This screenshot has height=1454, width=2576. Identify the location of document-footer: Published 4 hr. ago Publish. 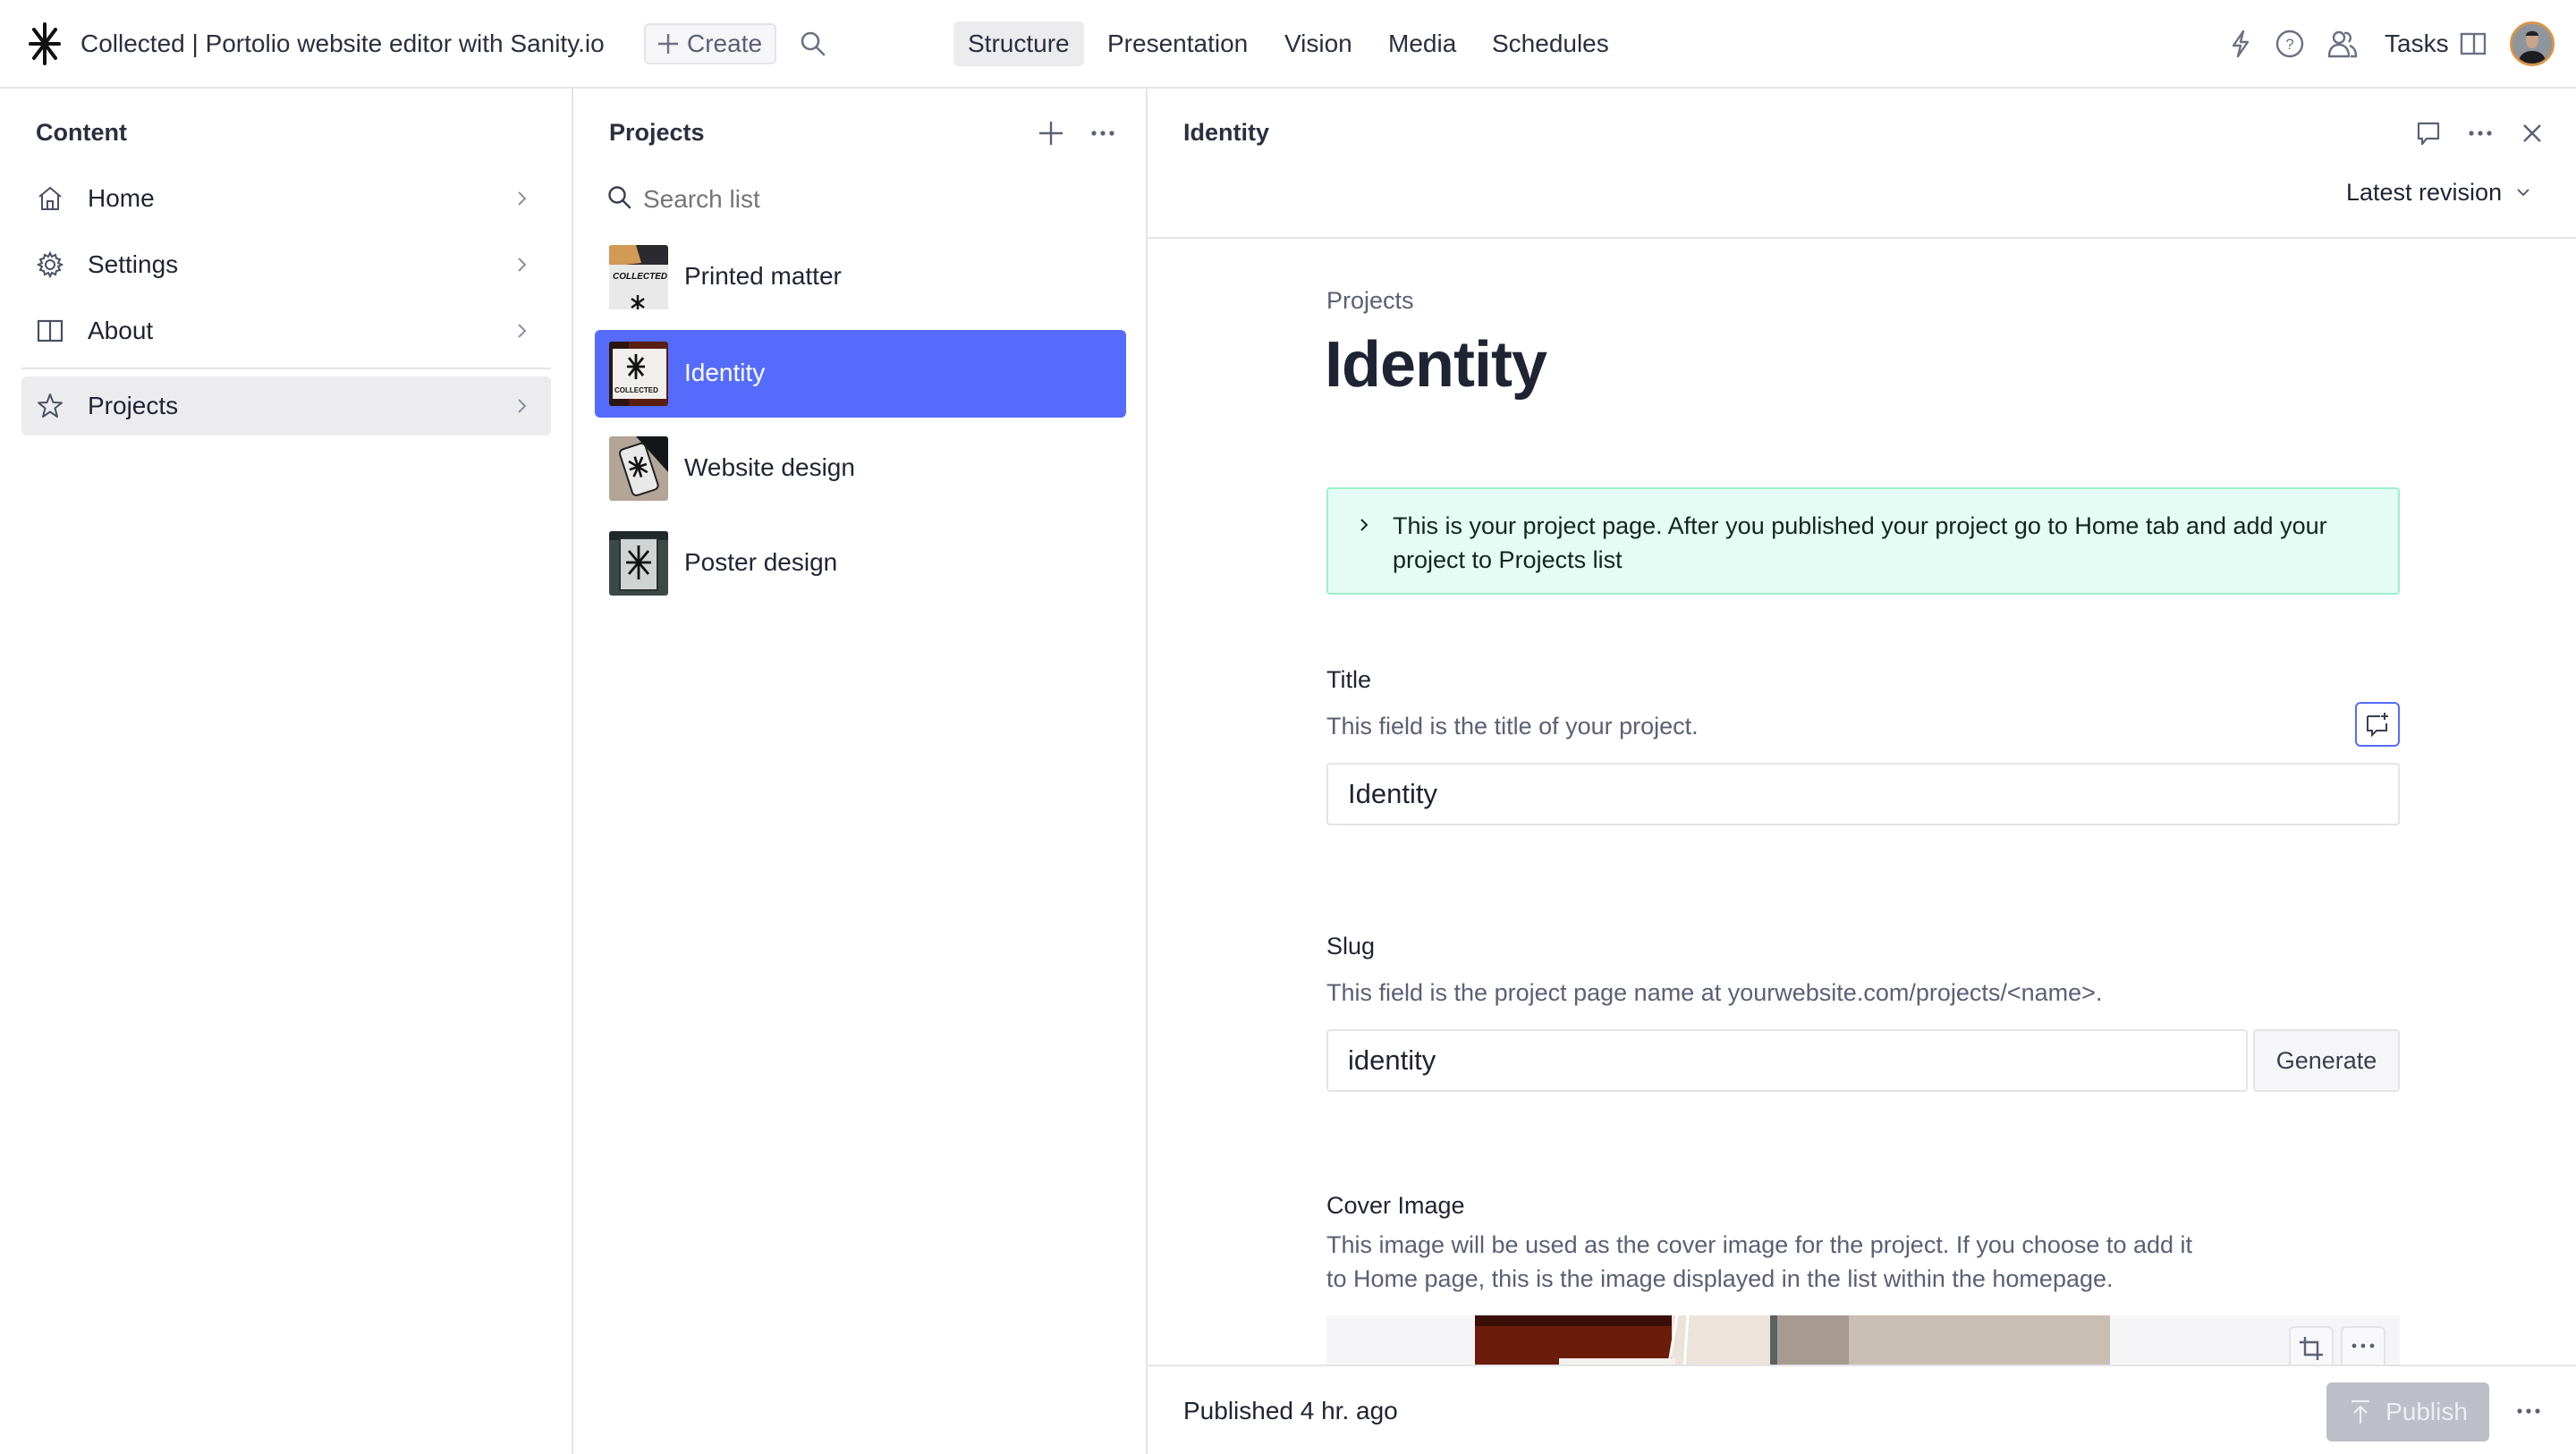
(1862, 1410).